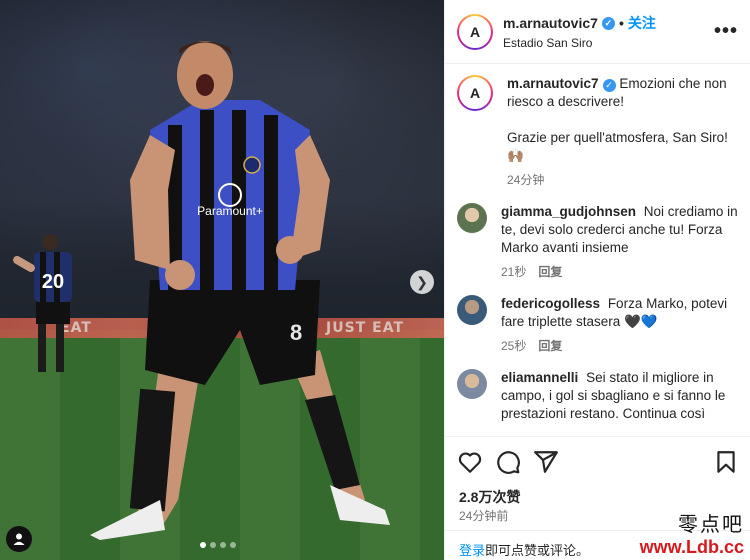 The height and width of the screenshot is (560, 750). I want to click on more-icon: •••, so click(725, 31).